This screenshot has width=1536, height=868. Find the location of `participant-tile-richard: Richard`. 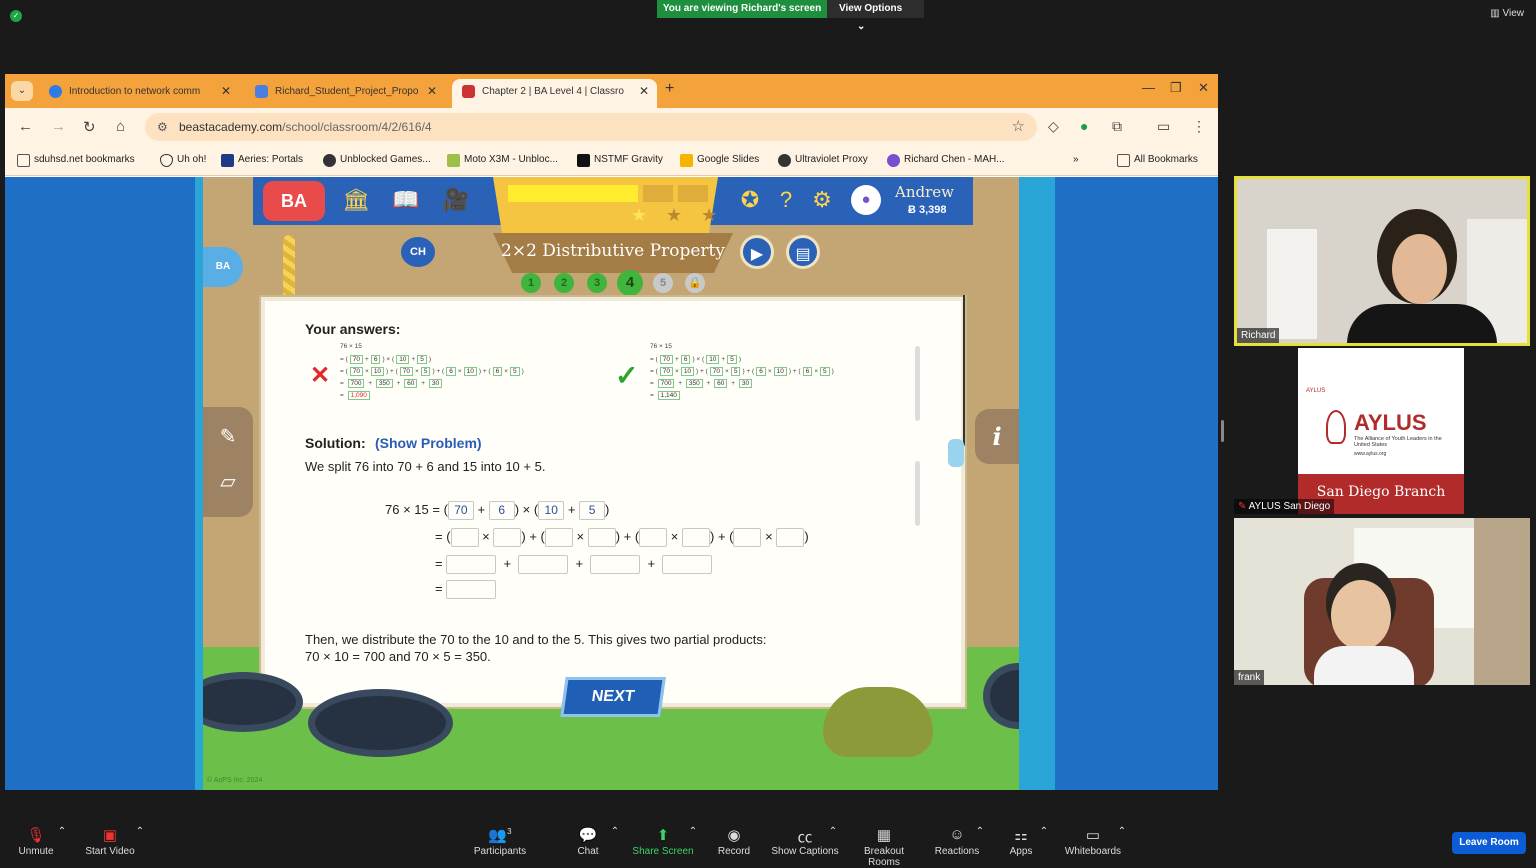

participant-tile-richard: Richard is located at coordinates (1382, 261).